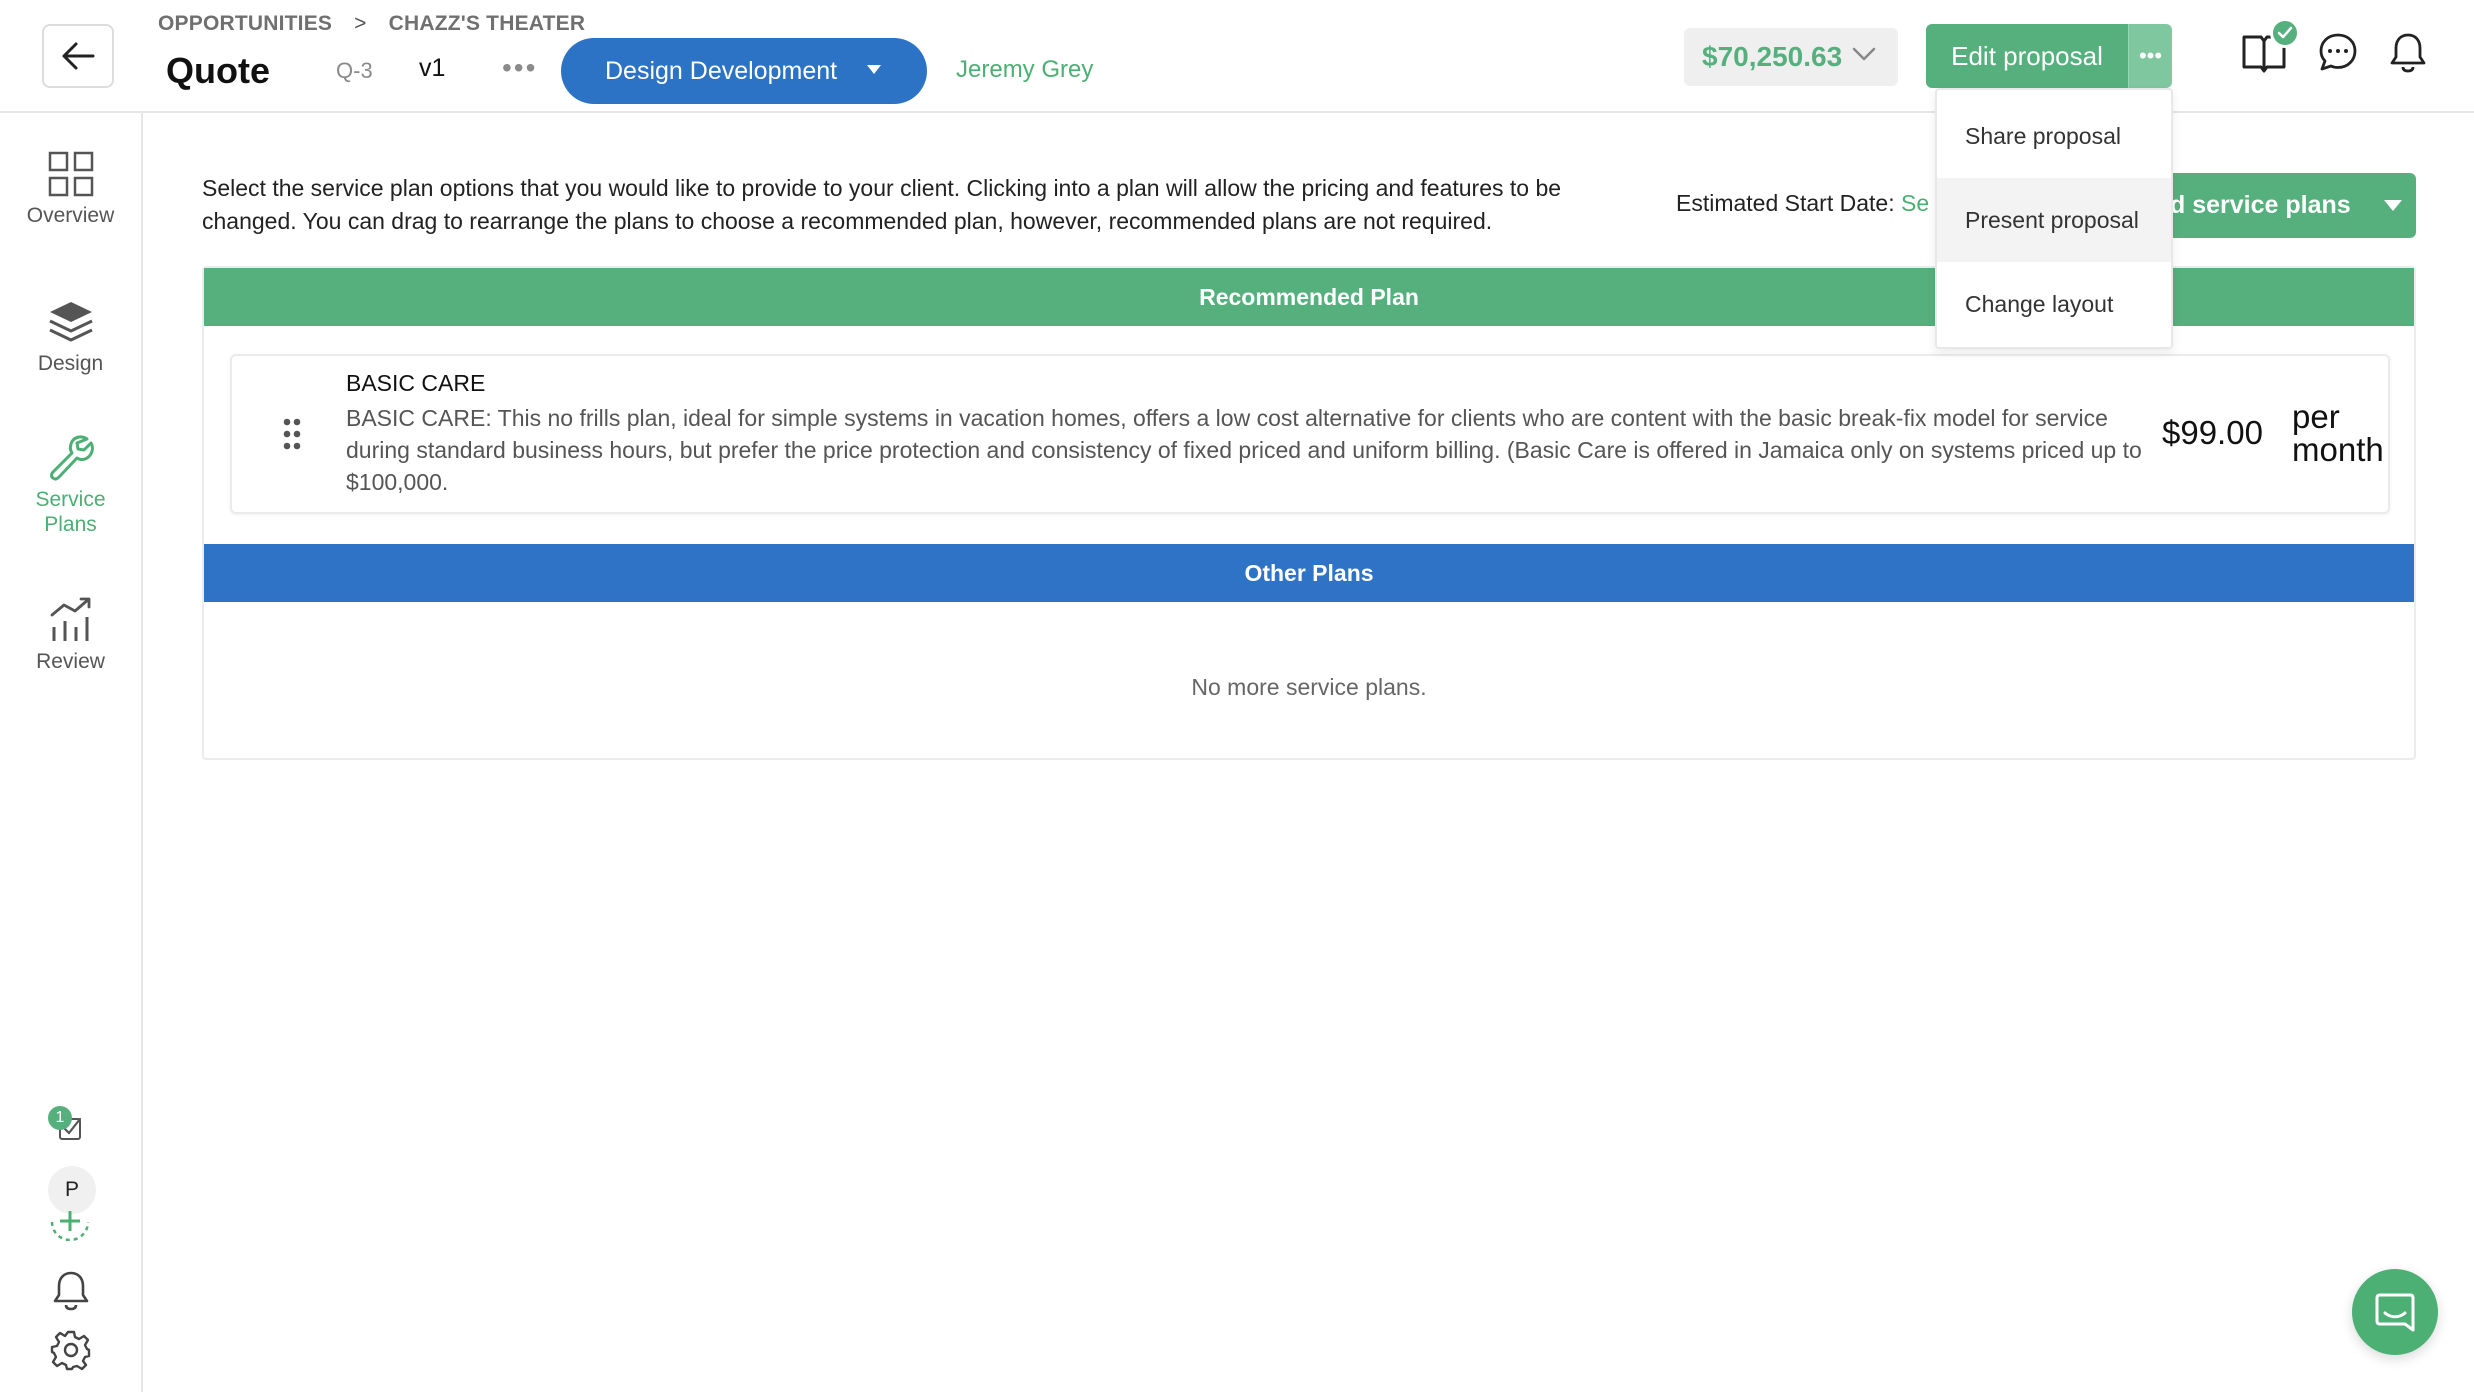 This screenshot has height=1392, width=2474. Describe the element at coordinates (1309, 573) in the screenshot. I see `other-plans-header: Other Plans` at that location.